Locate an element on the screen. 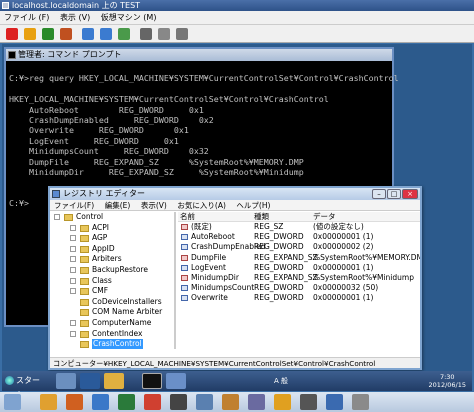  host-tool-icon is located at coordinates (230, 402).